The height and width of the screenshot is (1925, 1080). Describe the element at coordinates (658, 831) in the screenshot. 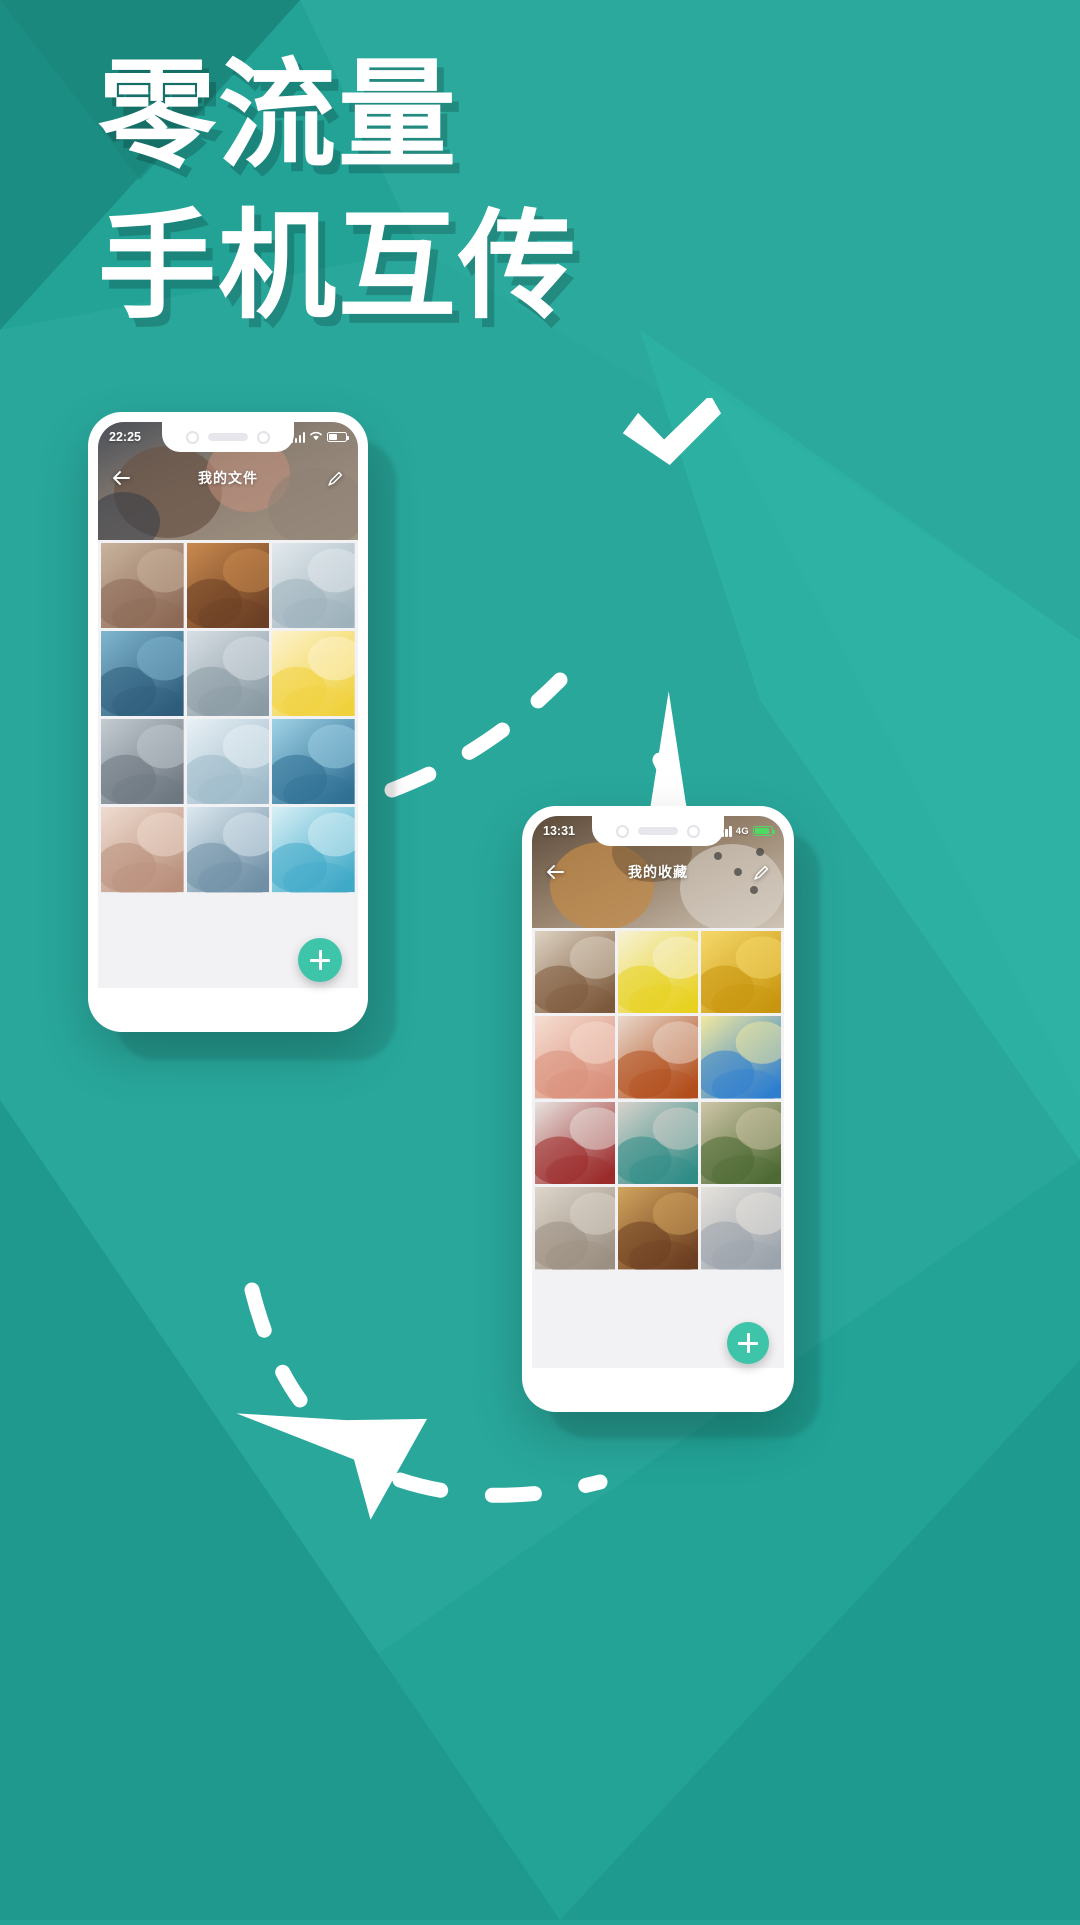

I see `status-bar: 13:31 4G` at that location.